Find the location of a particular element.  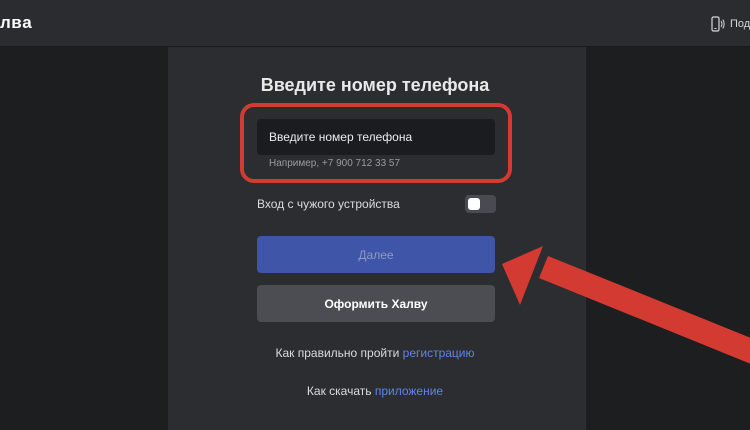

mobile-app-link: Под is located at coordinates (730, 24).